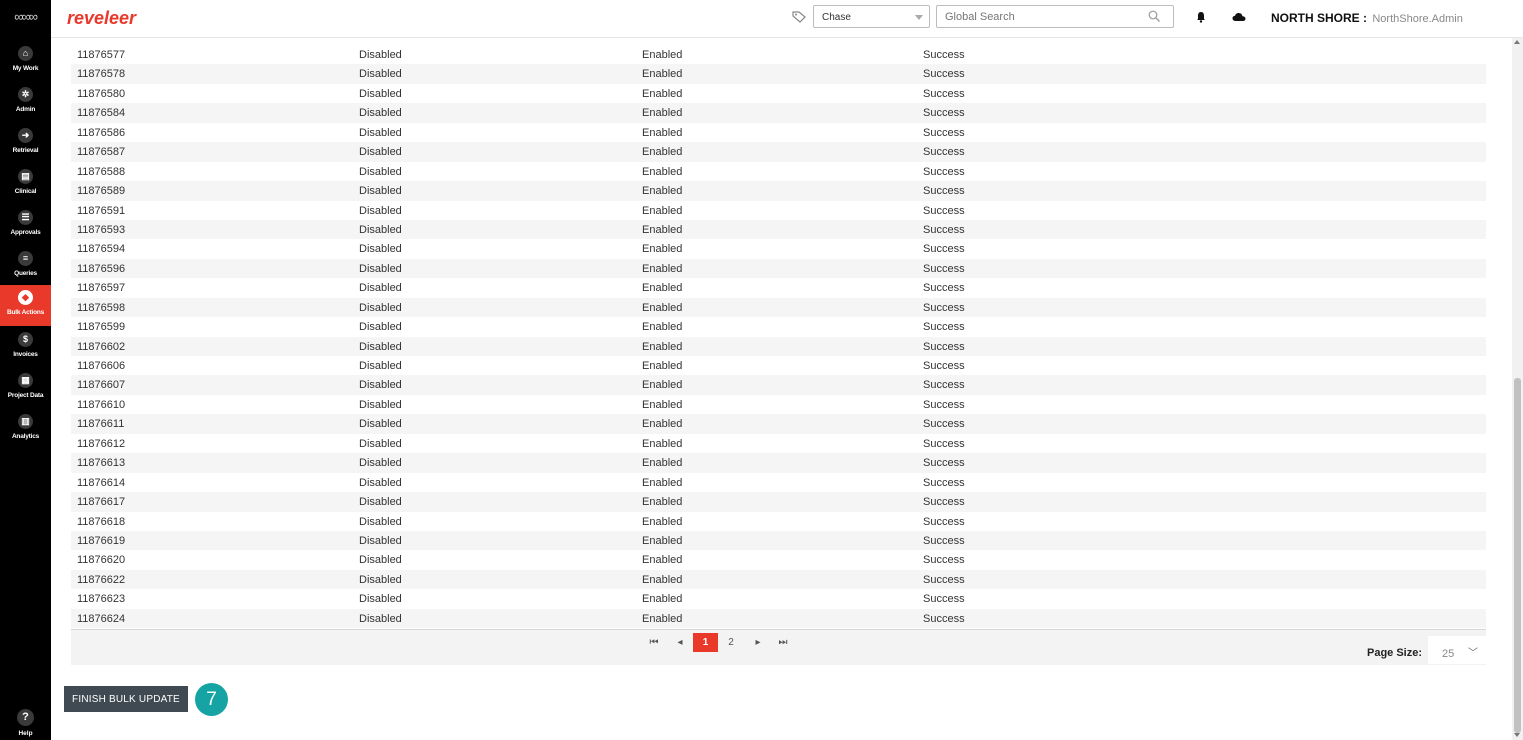  Describe the element at coordinates (1448, 654) in the screenshot. I see `page-size-value: 25` at that location.